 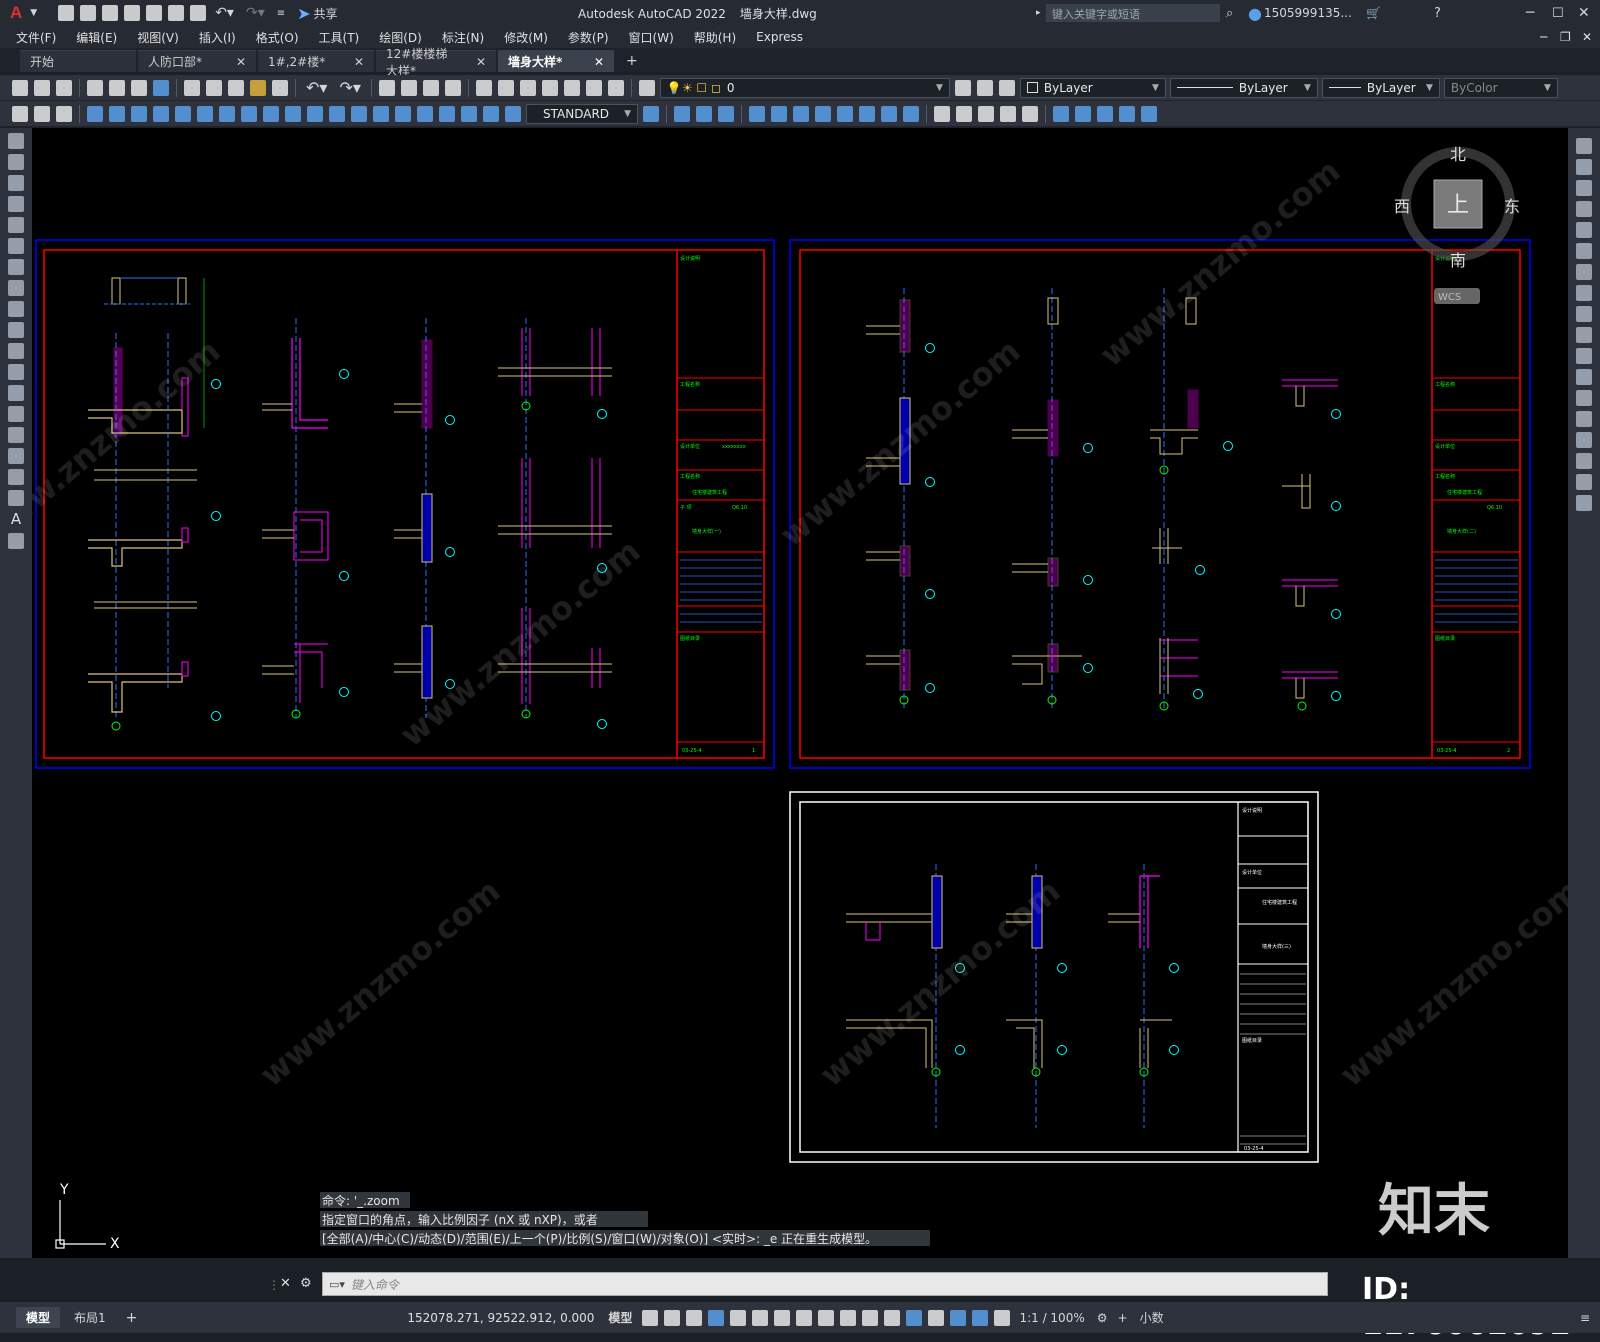 I want to click on workspace-dropdown-icon: ≡, so click(x=281, y=13).